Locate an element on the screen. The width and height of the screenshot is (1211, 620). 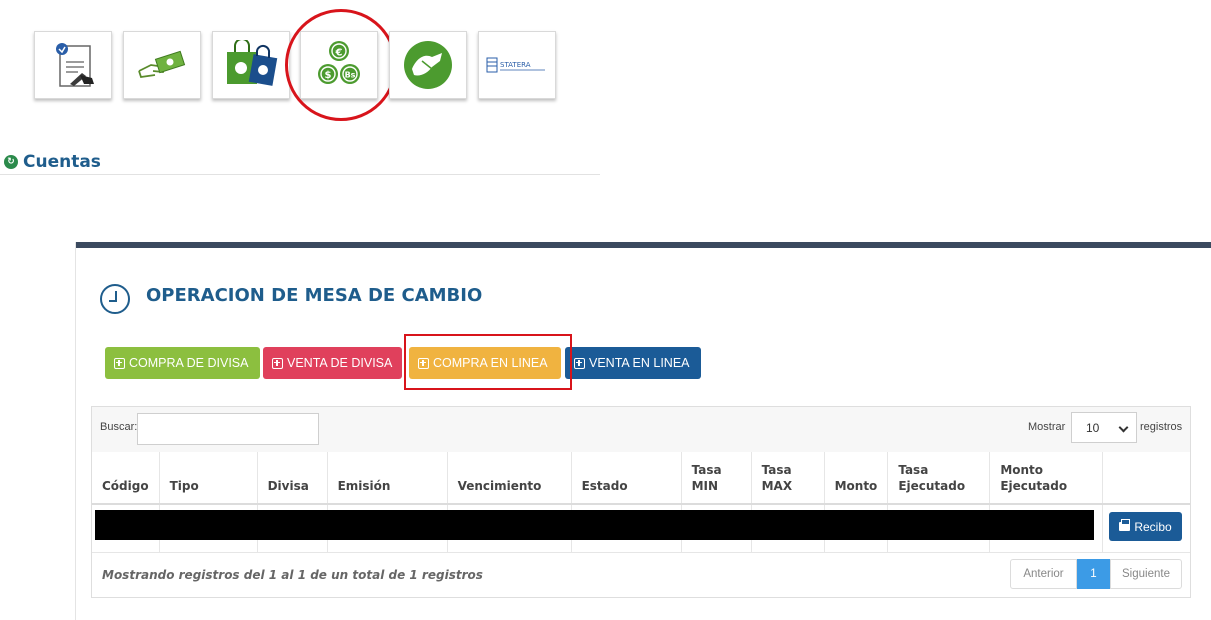
column-header: Vencimiento is located at coordinates (509, 478).